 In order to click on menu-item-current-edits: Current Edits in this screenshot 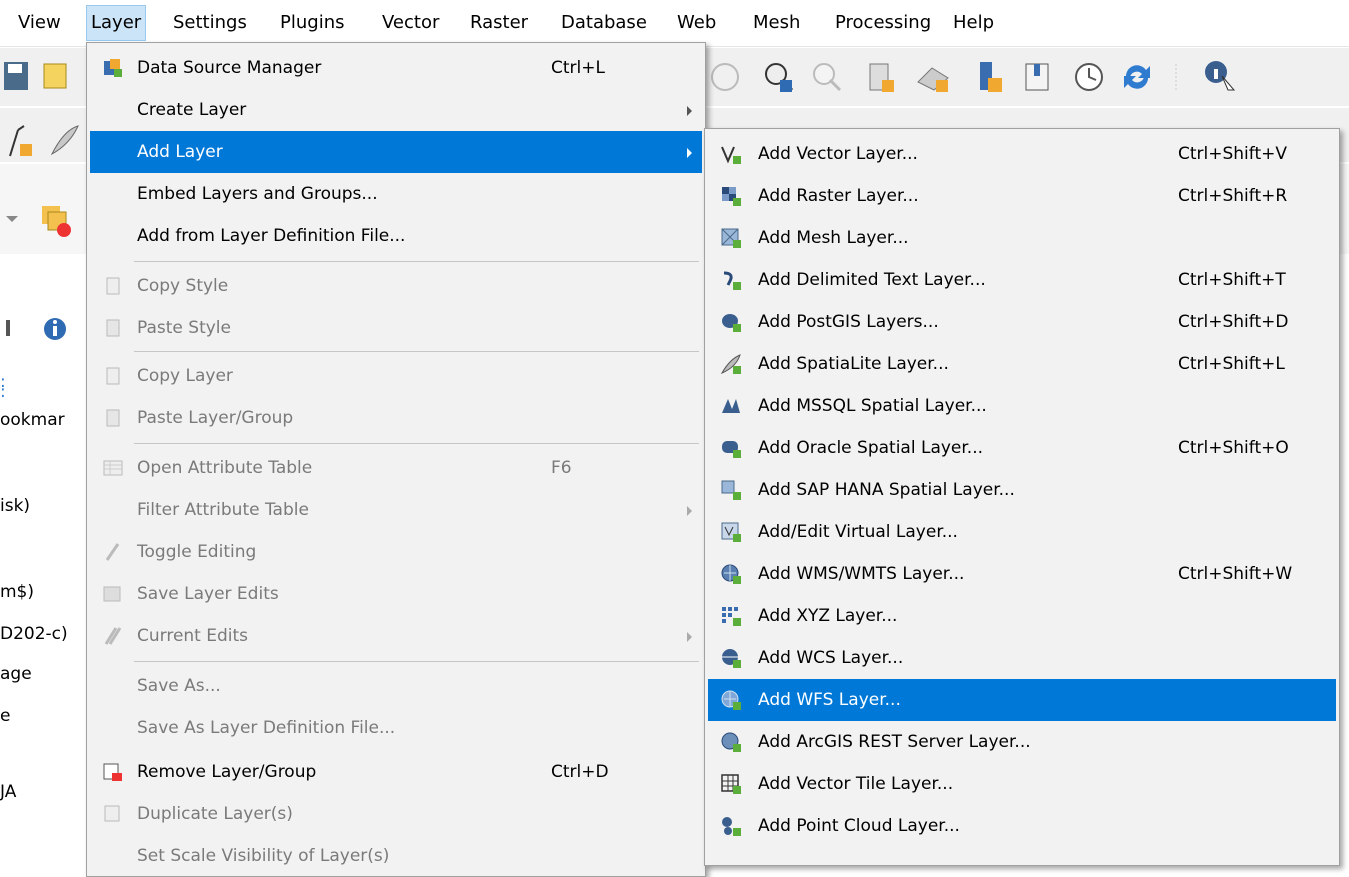, I will do `click(396, 636)`.